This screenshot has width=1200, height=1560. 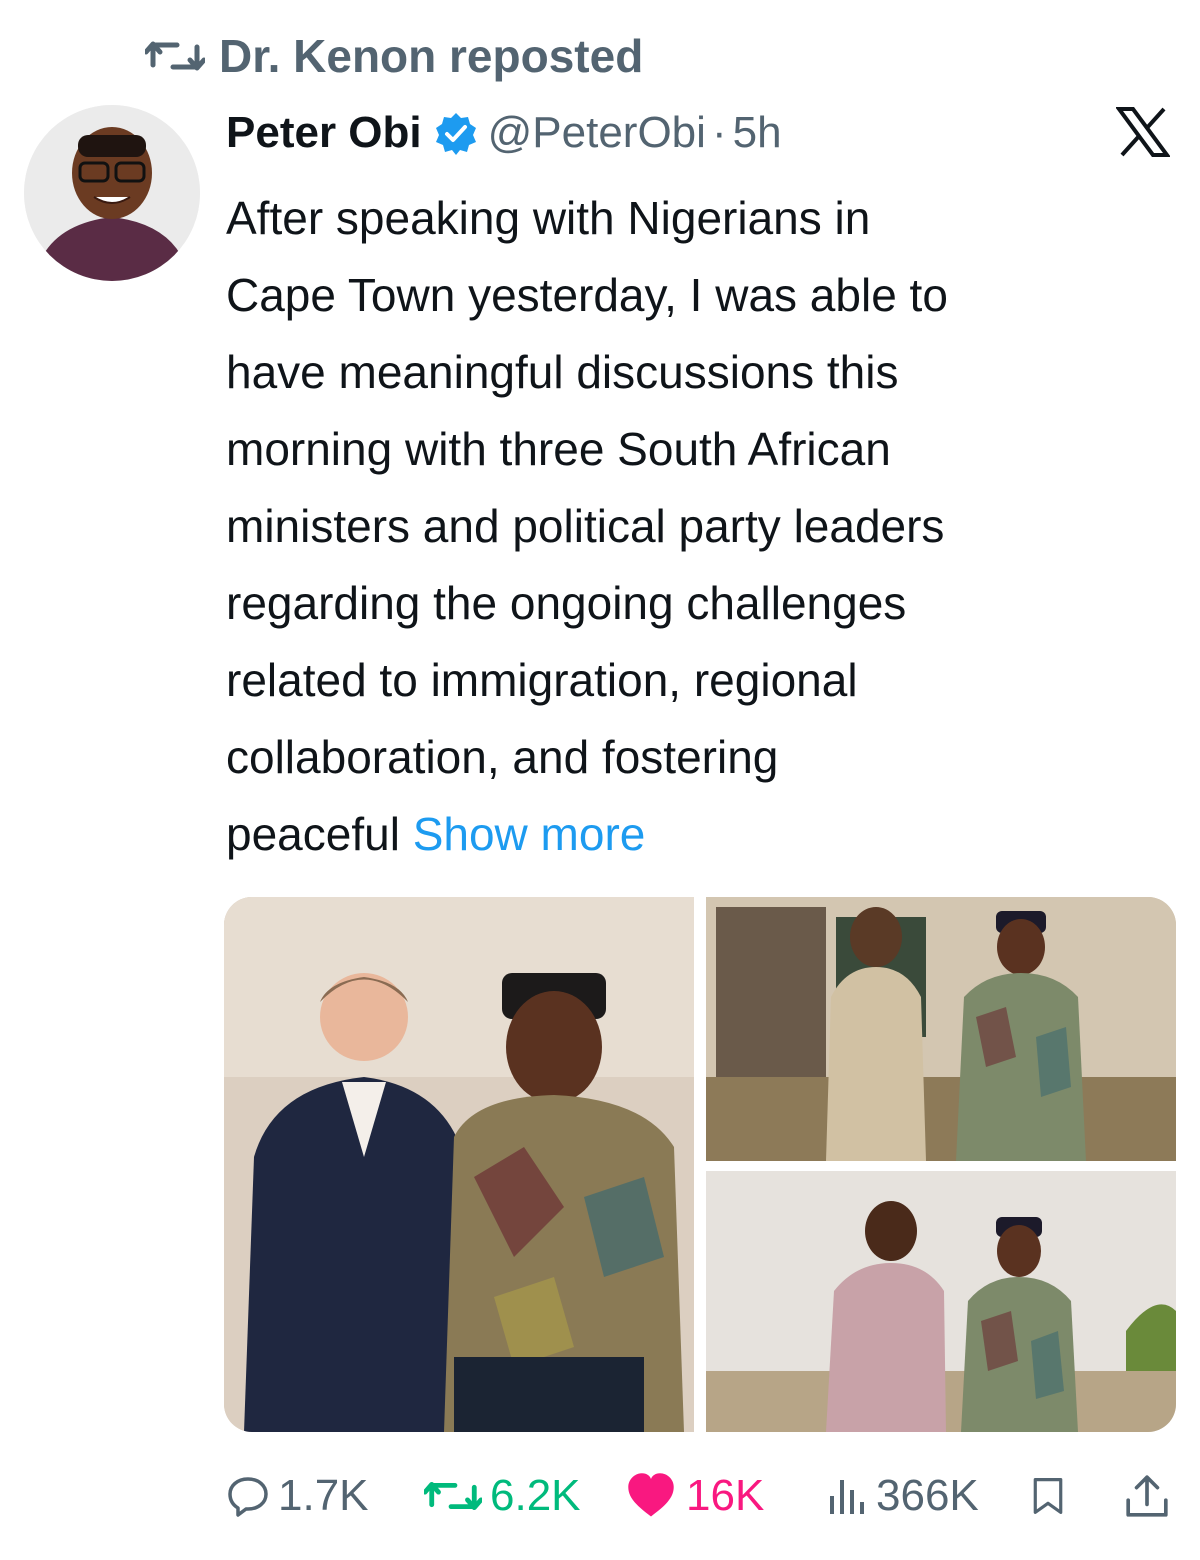 I want to click on repost-header: Dr. Kenon reposted, so click(x=394, y=56).